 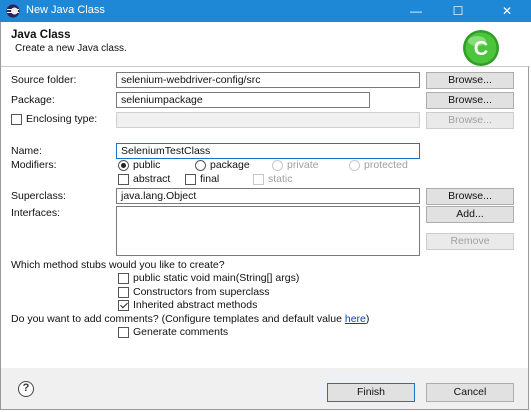 What do you see at coordinates (152, 179) in the screenshot?
I see `abstract-label: abstract` at bounding box center [152, 179].